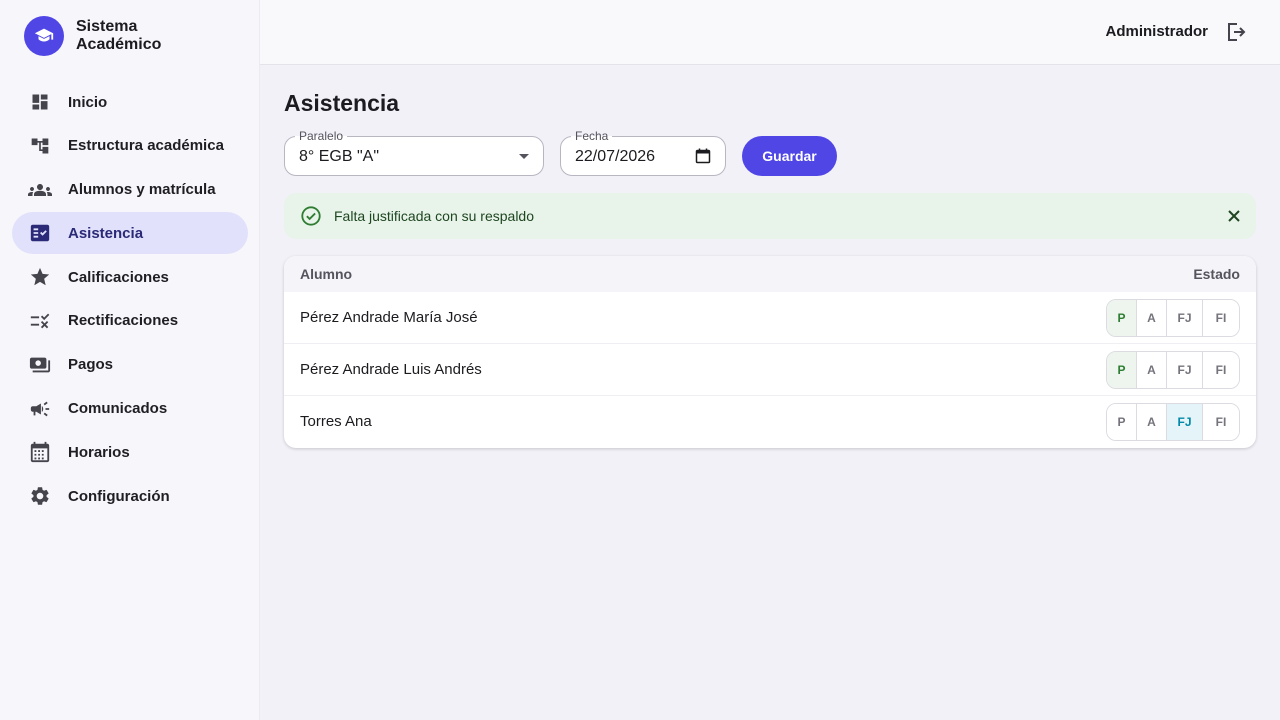 The height and width of the screenshot is (720, 1280). I want to click on sidebar-item-pagos: Pagos, so click(130, 365).